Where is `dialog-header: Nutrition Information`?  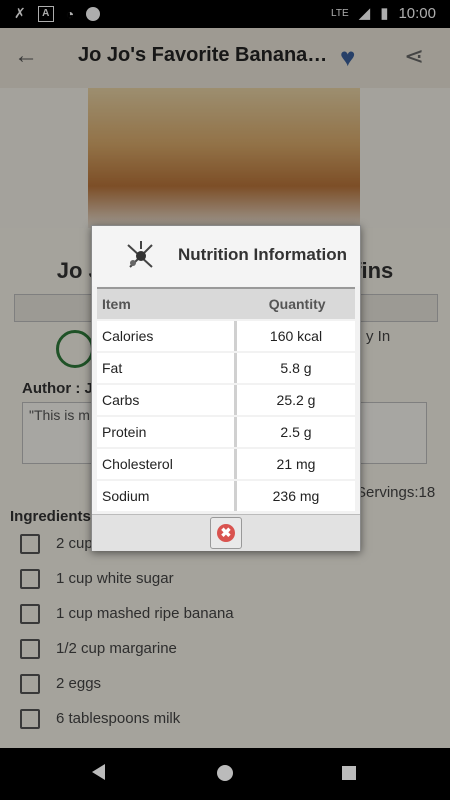 dialog-header: Nutrition Information is located at coordinates (226, 256).